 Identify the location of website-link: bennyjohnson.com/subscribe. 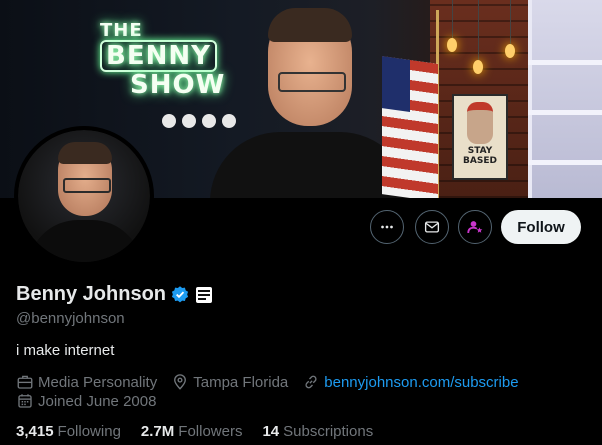
(421, 382).